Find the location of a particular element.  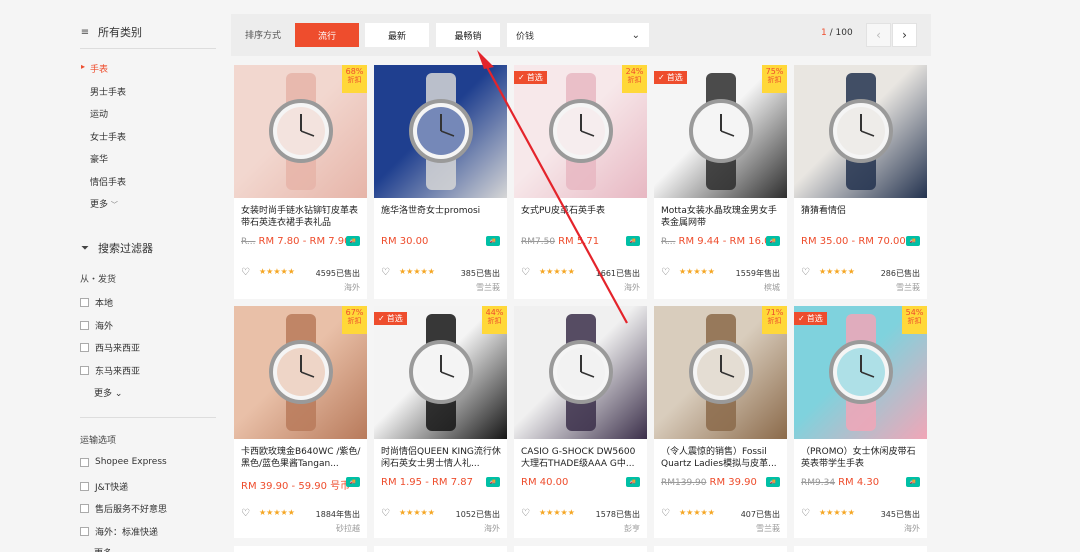

ship-location: 雪兰莪 is located at coordinates (488, 287).